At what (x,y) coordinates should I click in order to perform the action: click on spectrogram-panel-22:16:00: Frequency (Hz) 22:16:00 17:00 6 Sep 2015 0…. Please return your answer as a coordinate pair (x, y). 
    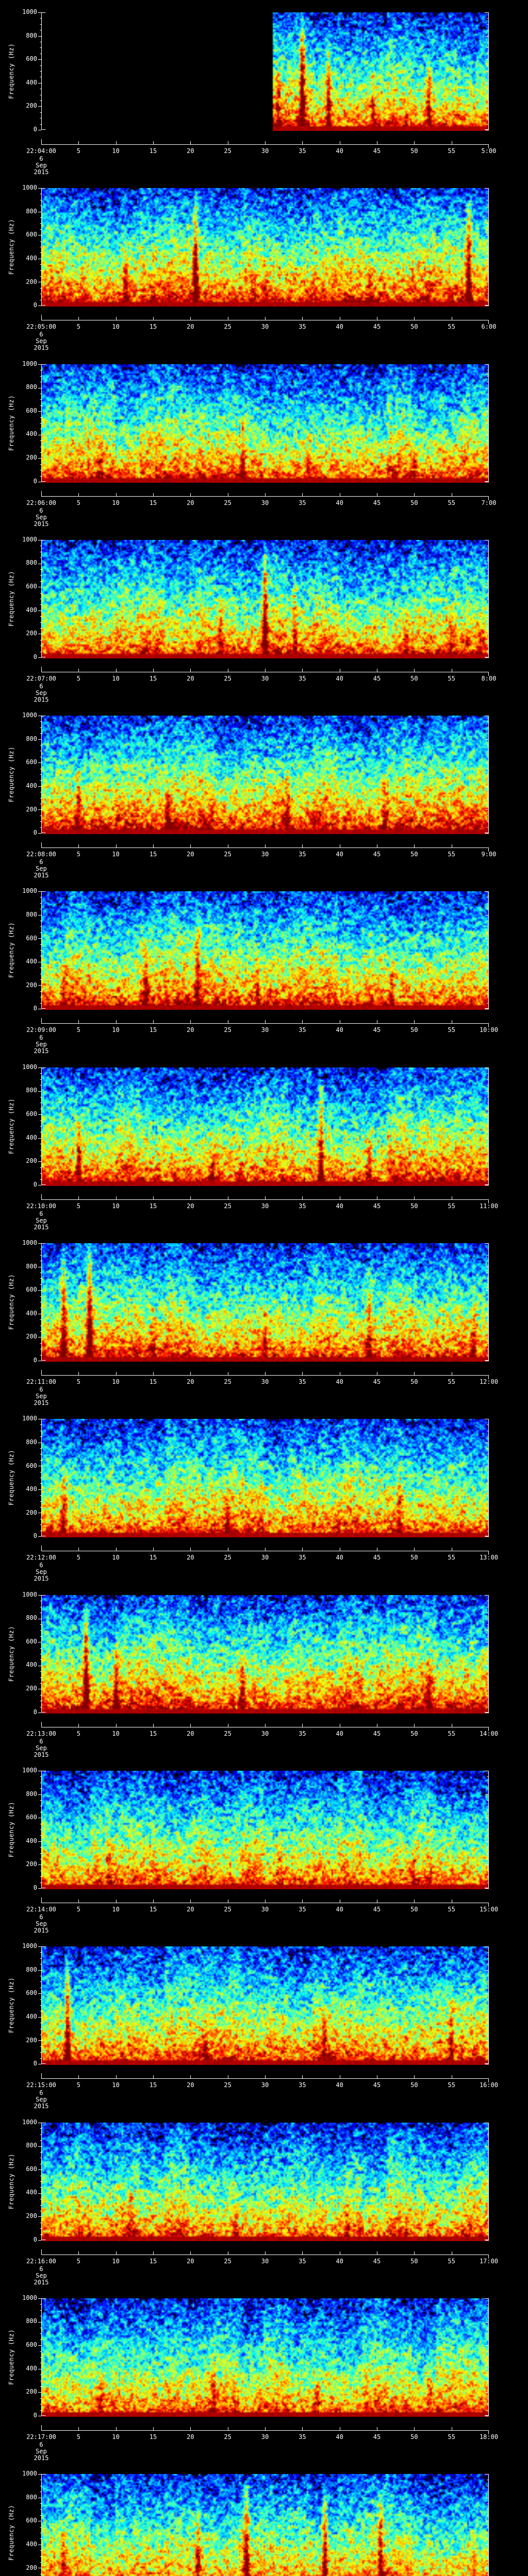
    Looking at the image, I should click on (264, 2198).